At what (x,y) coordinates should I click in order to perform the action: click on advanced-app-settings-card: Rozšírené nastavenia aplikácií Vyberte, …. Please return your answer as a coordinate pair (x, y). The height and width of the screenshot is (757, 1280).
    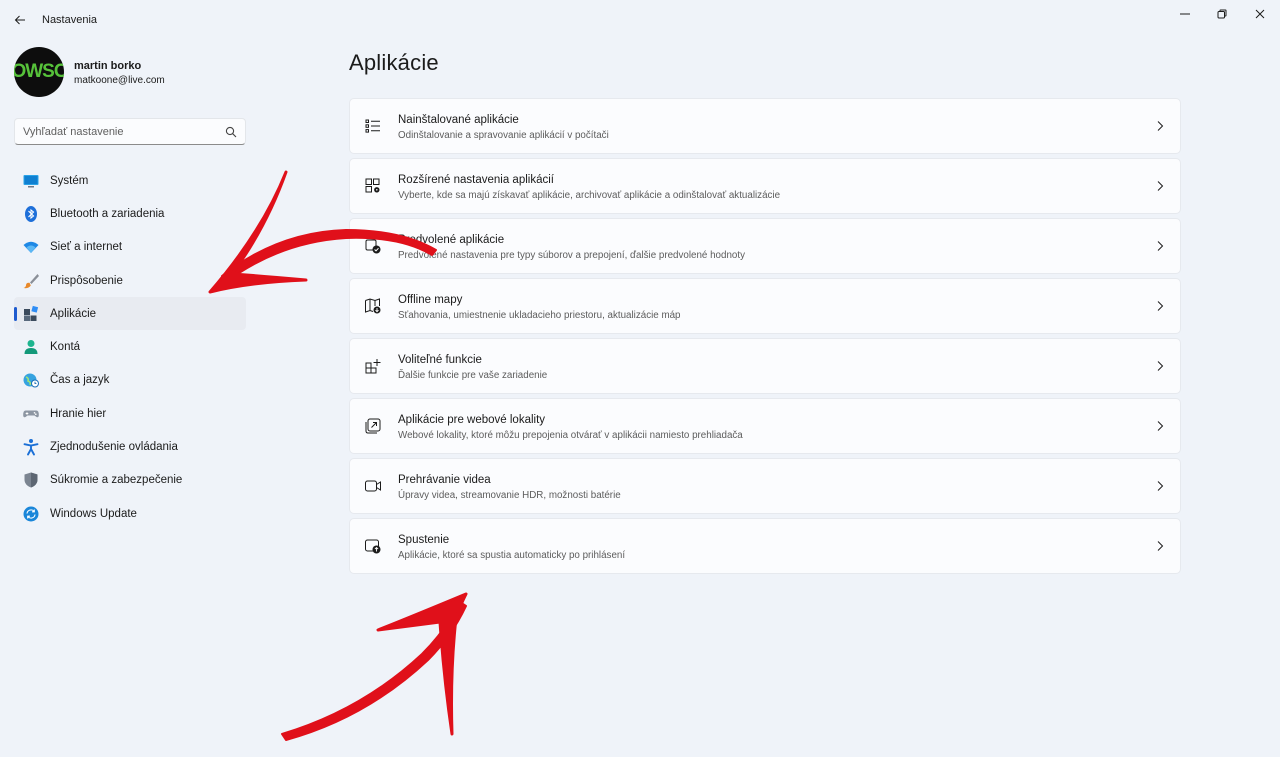
    Looking at the image, I should click on (765, 186).